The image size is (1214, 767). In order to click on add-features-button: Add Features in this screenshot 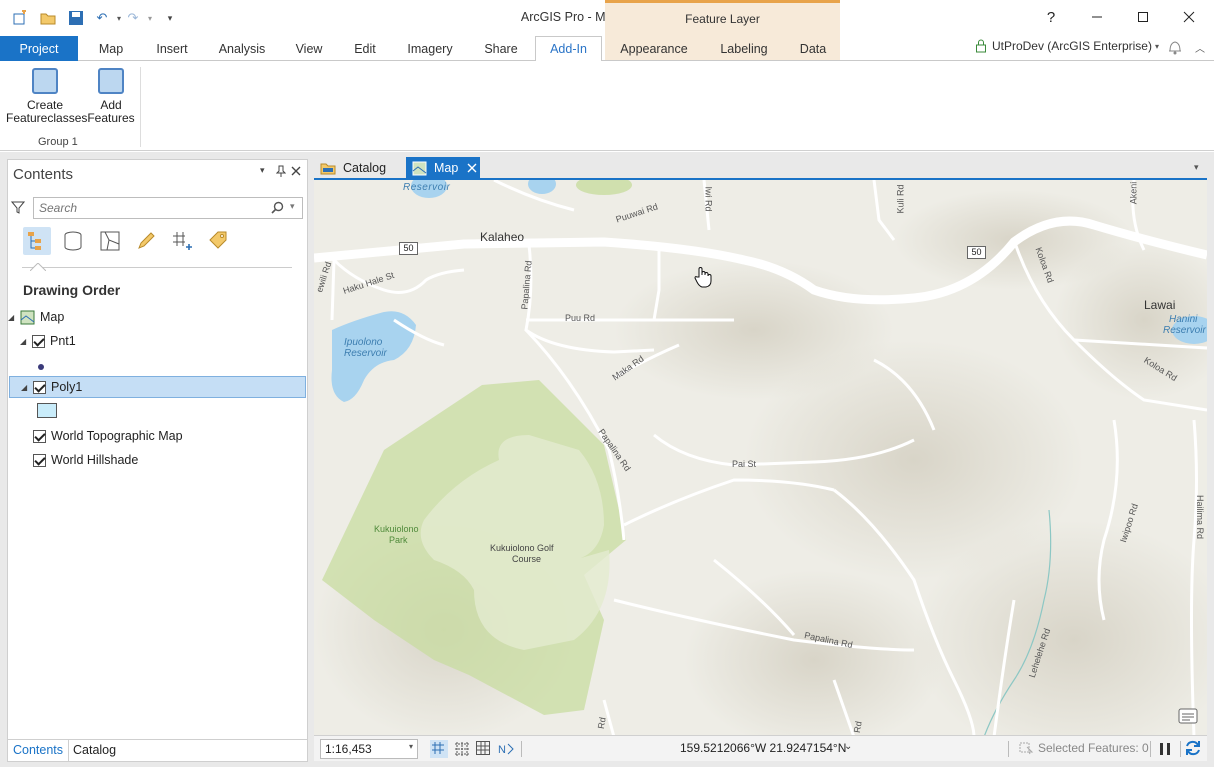, I will do `click(111, 96)`.